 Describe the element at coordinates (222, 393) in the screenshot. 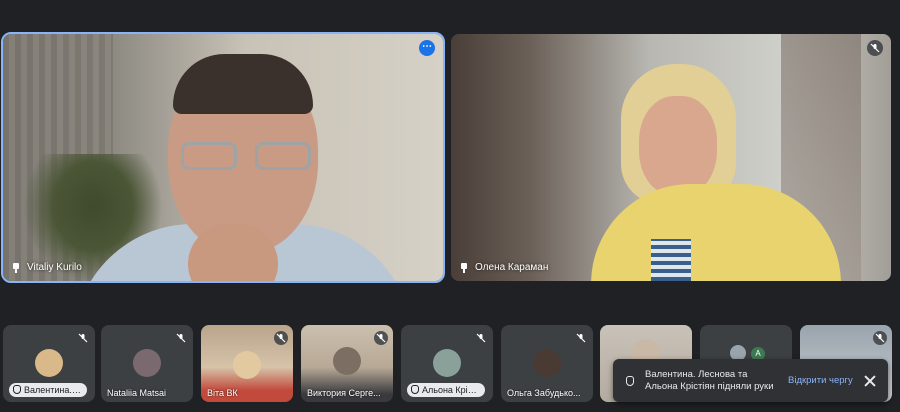

I see `thumb-label: Віта ВК` at that location.